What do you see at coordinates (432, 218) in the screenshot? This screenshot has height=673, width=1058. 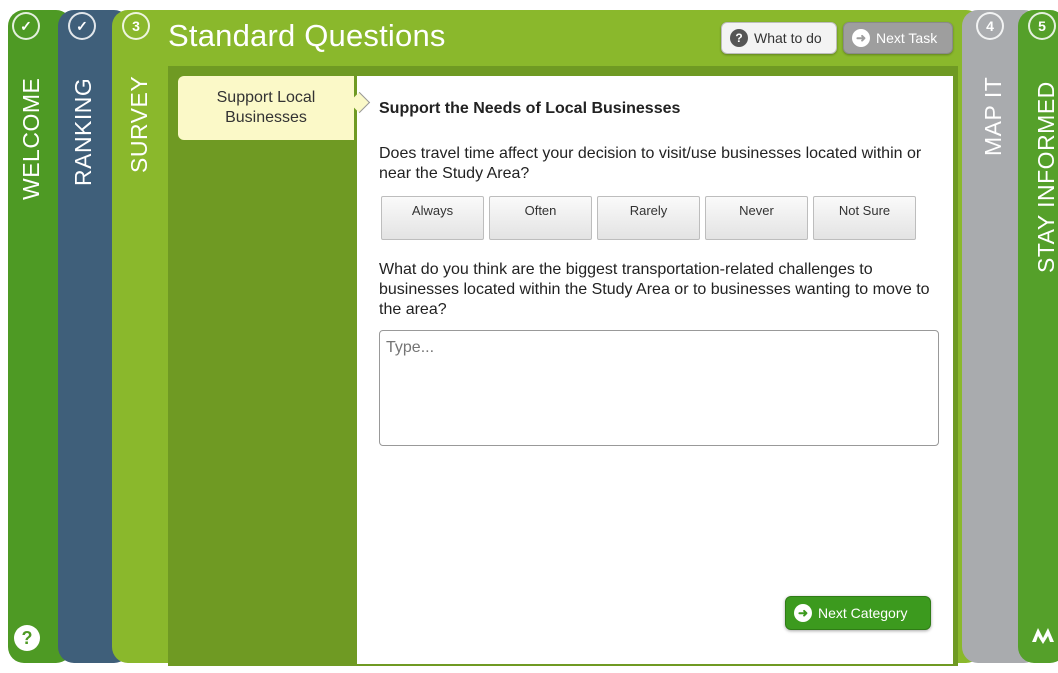 I see `option-always-button: Always` at bounding box center [432, 218].